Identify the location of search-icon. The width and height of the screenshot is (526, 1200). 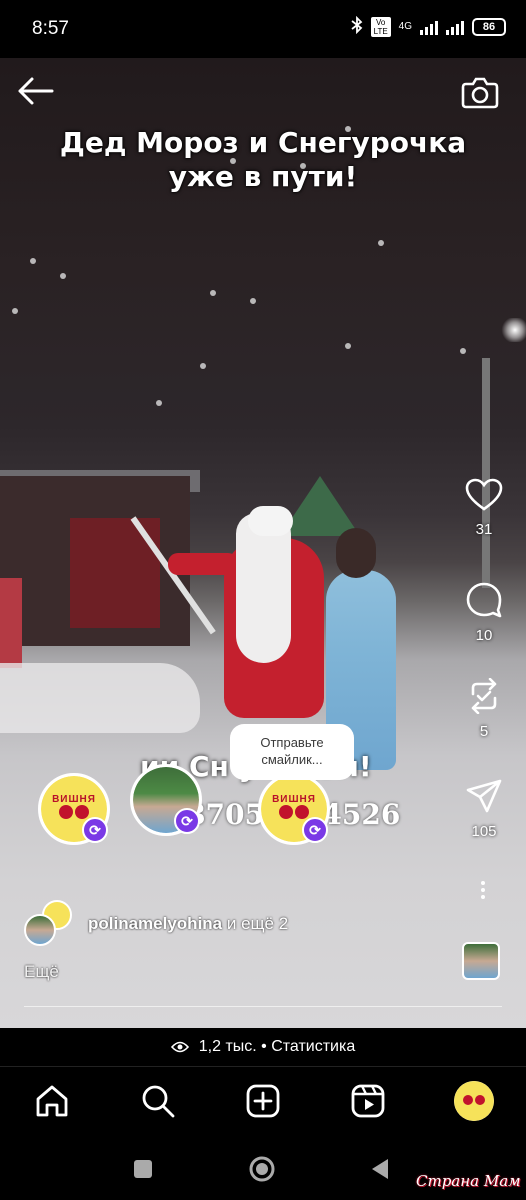
(158, 1101).